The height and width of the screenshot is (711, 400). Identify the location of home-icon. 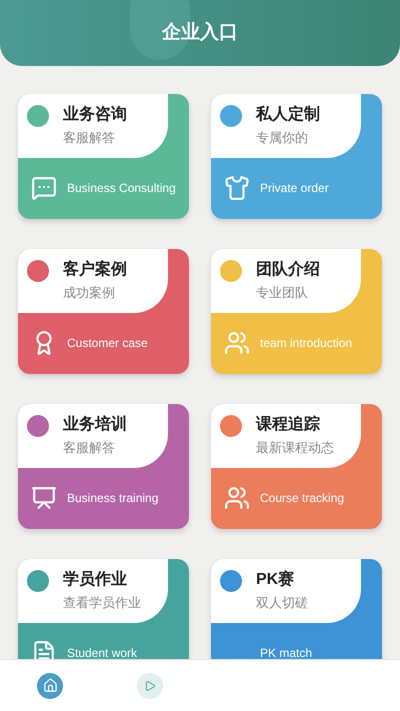
(50, 685).